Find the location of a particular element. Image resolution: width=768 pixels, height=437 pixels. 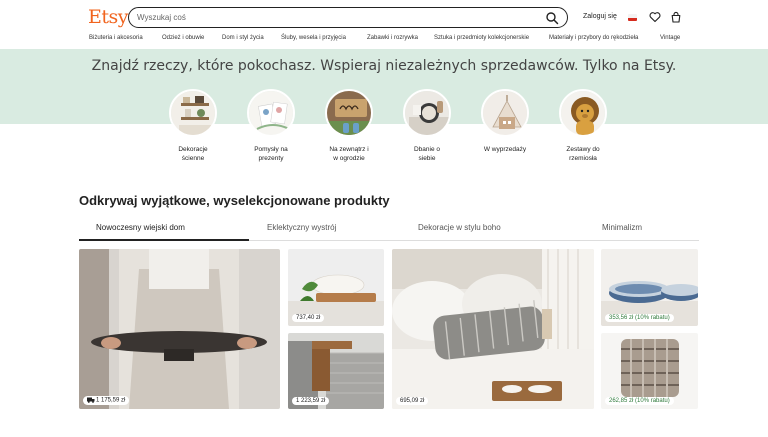

category-label: Zestawy do rzemiosła is located at coordinates (583, 154).